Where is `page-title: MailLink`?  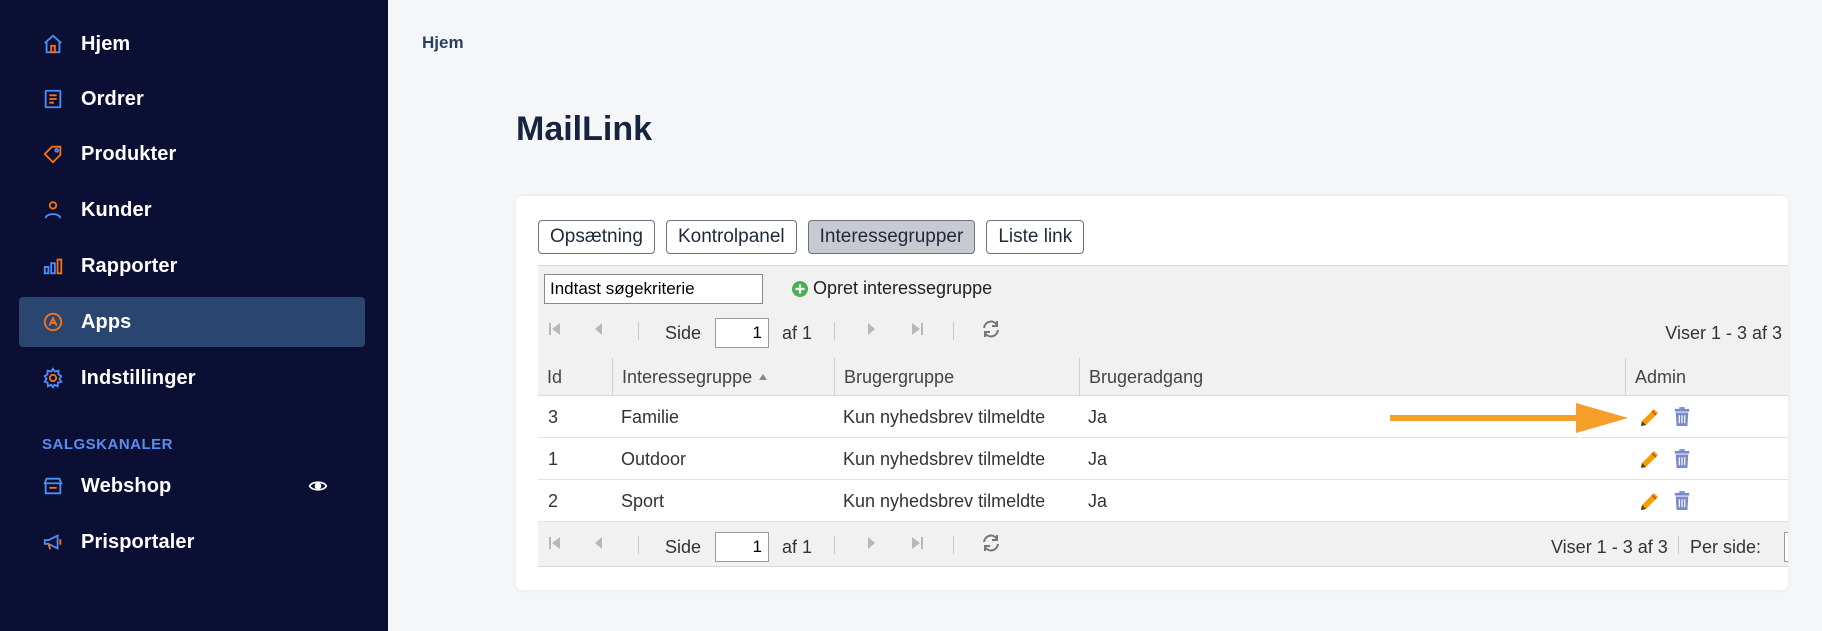
page-title: MailLink is located at coordinates (584, 129).